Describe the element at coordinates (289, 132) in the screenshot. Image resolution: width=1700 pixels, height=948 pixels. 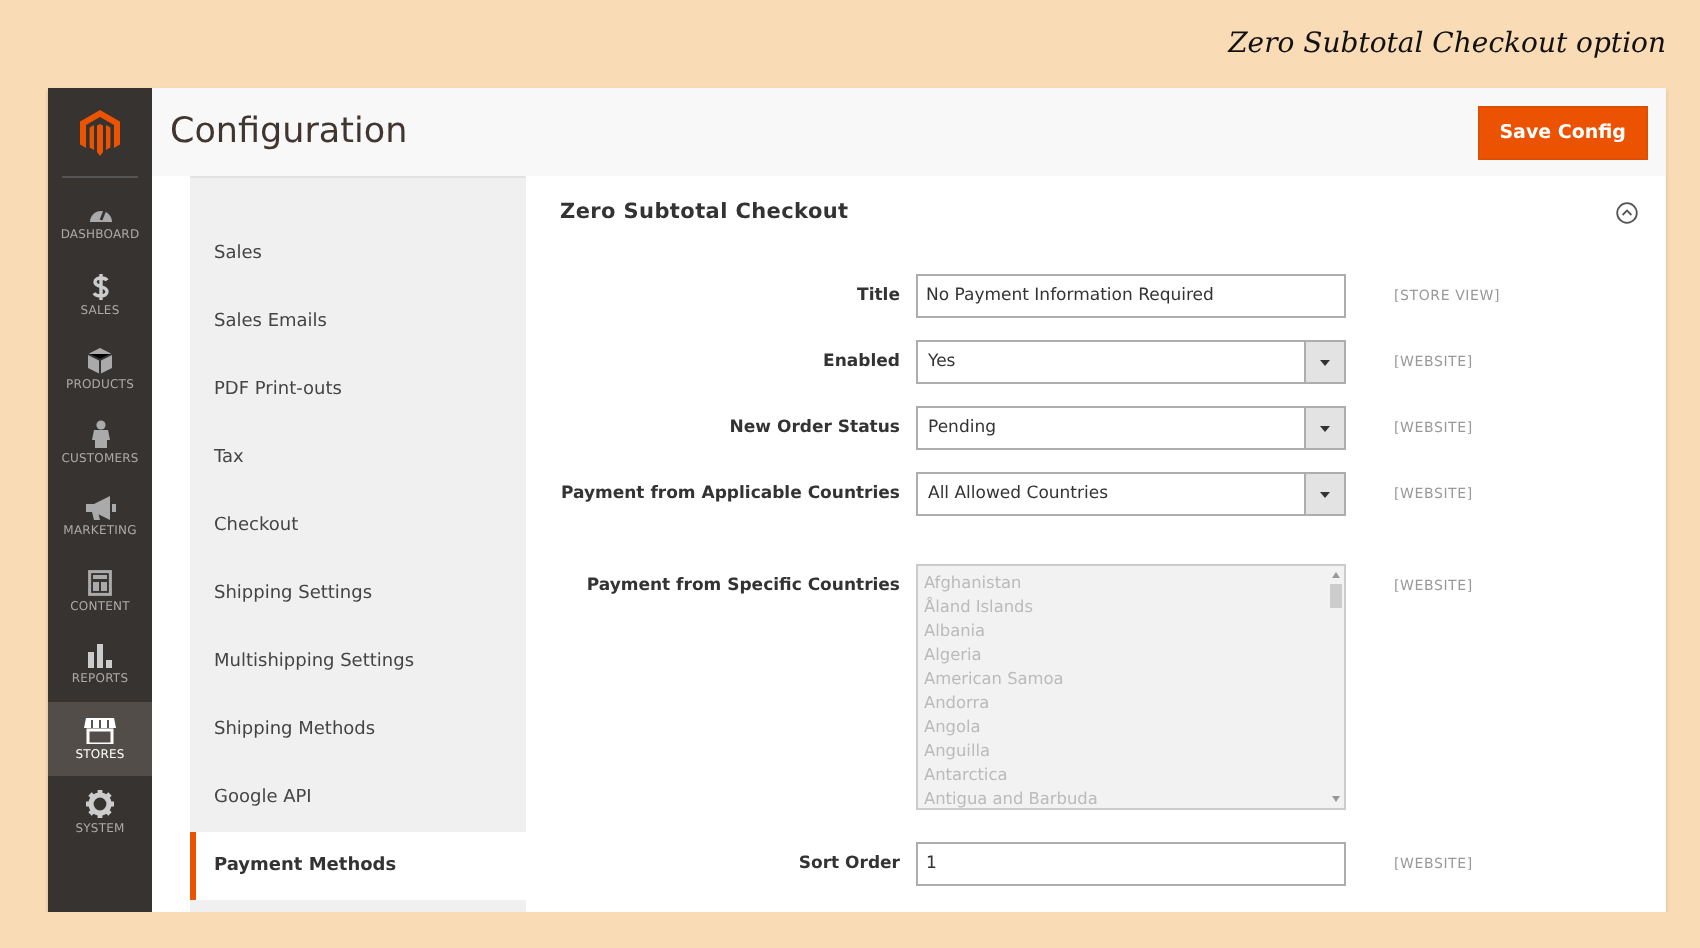
I see `page-title: Configuration` at that location.